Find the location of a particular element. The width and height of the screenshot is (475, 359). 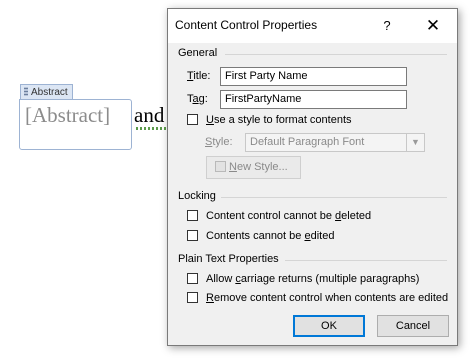

grammar-underline is located at coordinates (153, 128).